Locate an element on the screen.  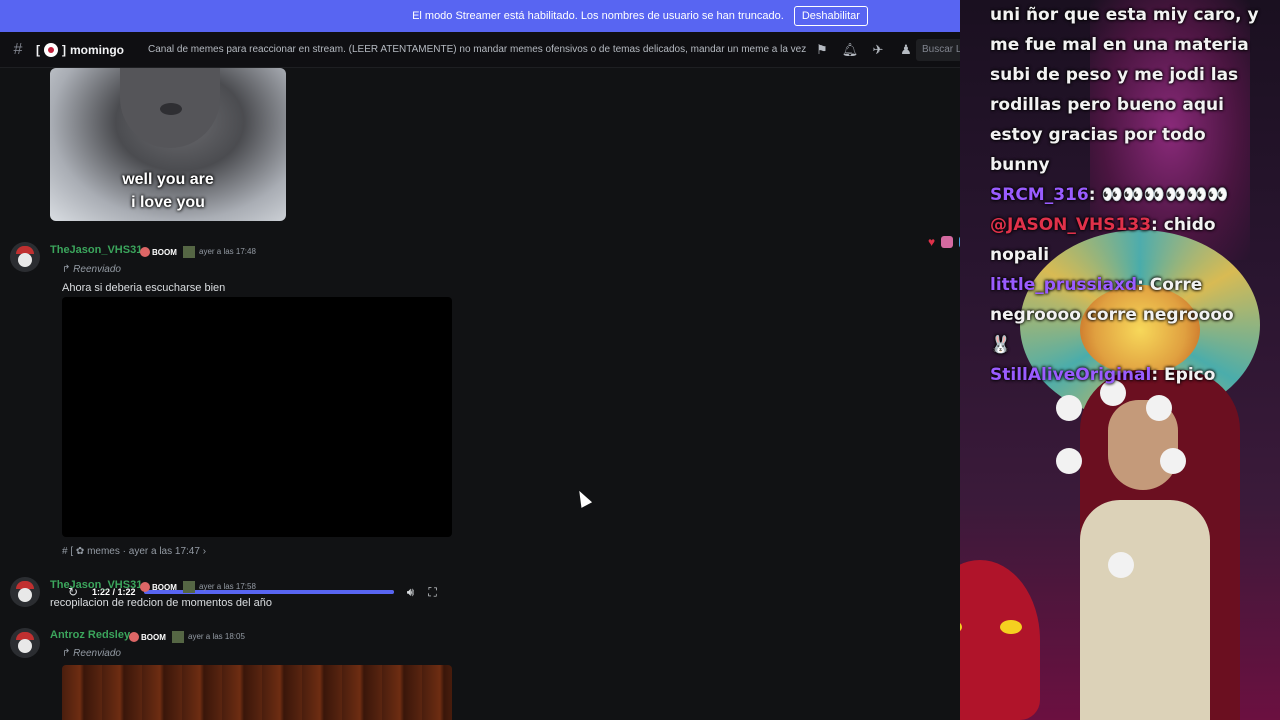
chat-line: rodillas pero bueno aqui is located at coordinates (1107, 105).